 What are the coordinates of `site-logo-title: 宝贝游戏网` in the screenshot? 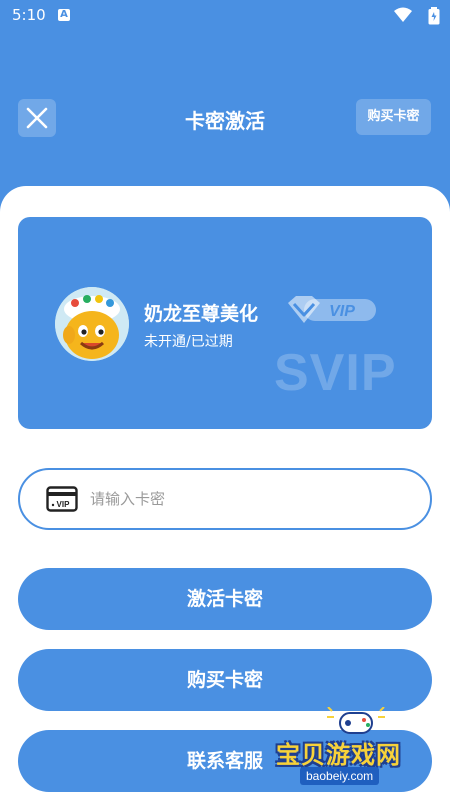 It's located at (338, 755).